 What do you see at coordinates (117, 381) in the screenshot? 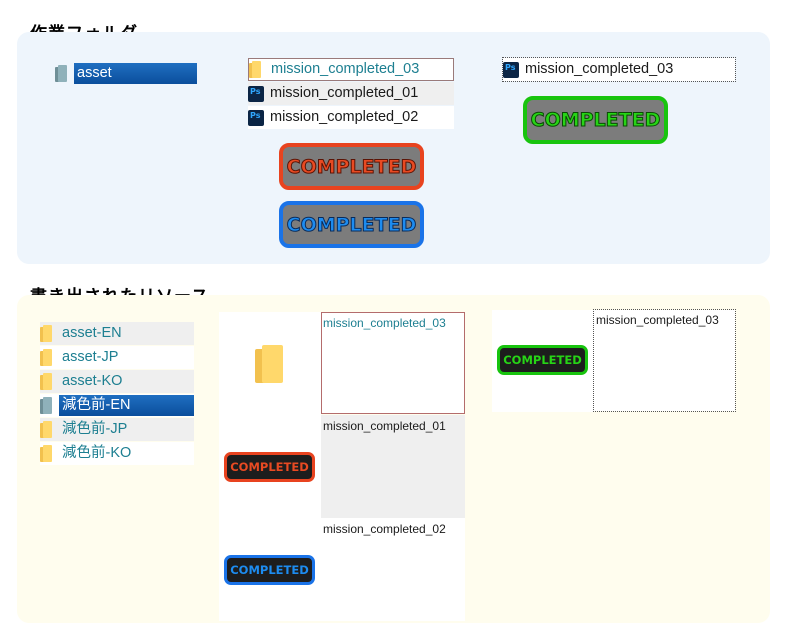
I see `tree-item-asset-ko: asset-KO` at bounding box center [117, 381].